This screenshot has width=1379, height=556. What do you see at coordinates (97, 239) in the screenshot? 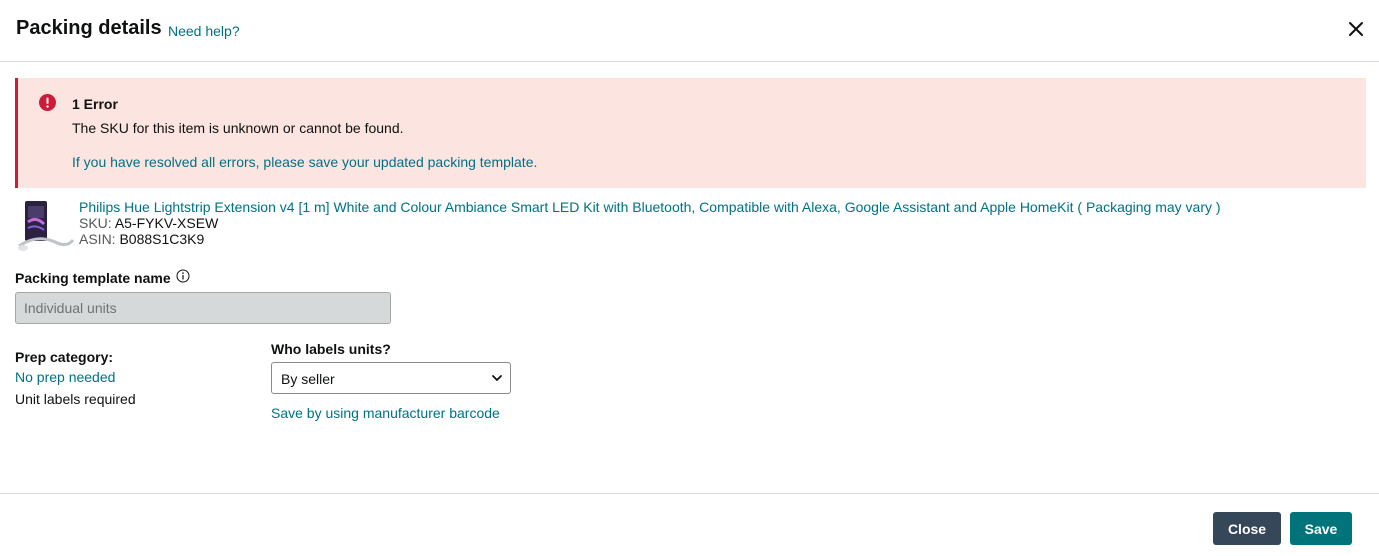
I see `asin-label: ASIN:` at bounding box center [97, 239].